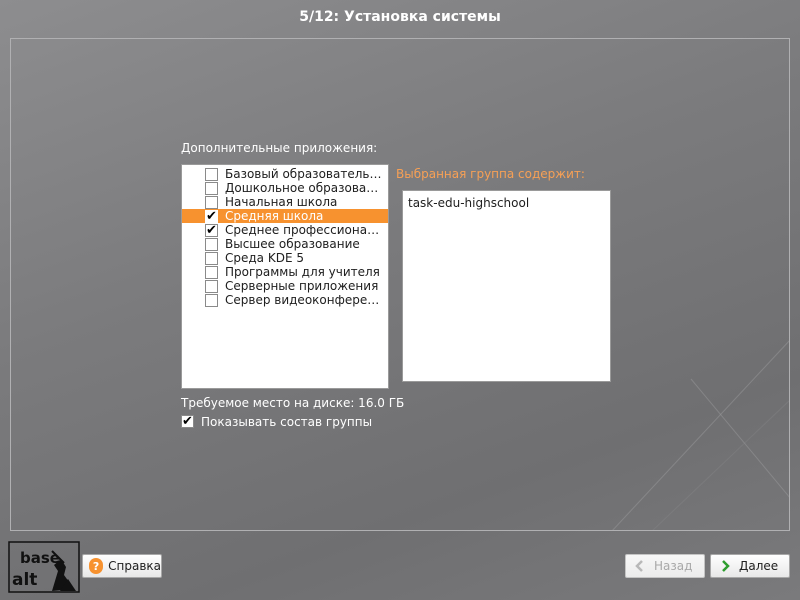 The height and width of the screenshot is (600, 800). Describe the element at coordinates (24, 580) in the screenshot. I see `logo-text-bottom: alt` at that location.